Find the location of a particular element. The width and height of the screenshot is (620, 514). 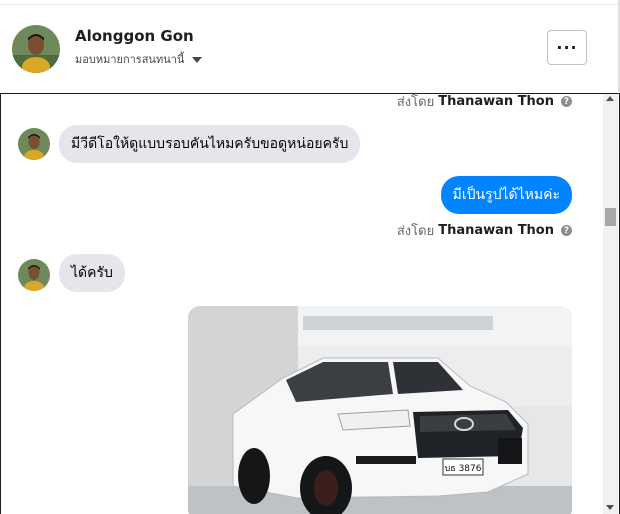

contact-avatar is located at coordinates (36, 49).